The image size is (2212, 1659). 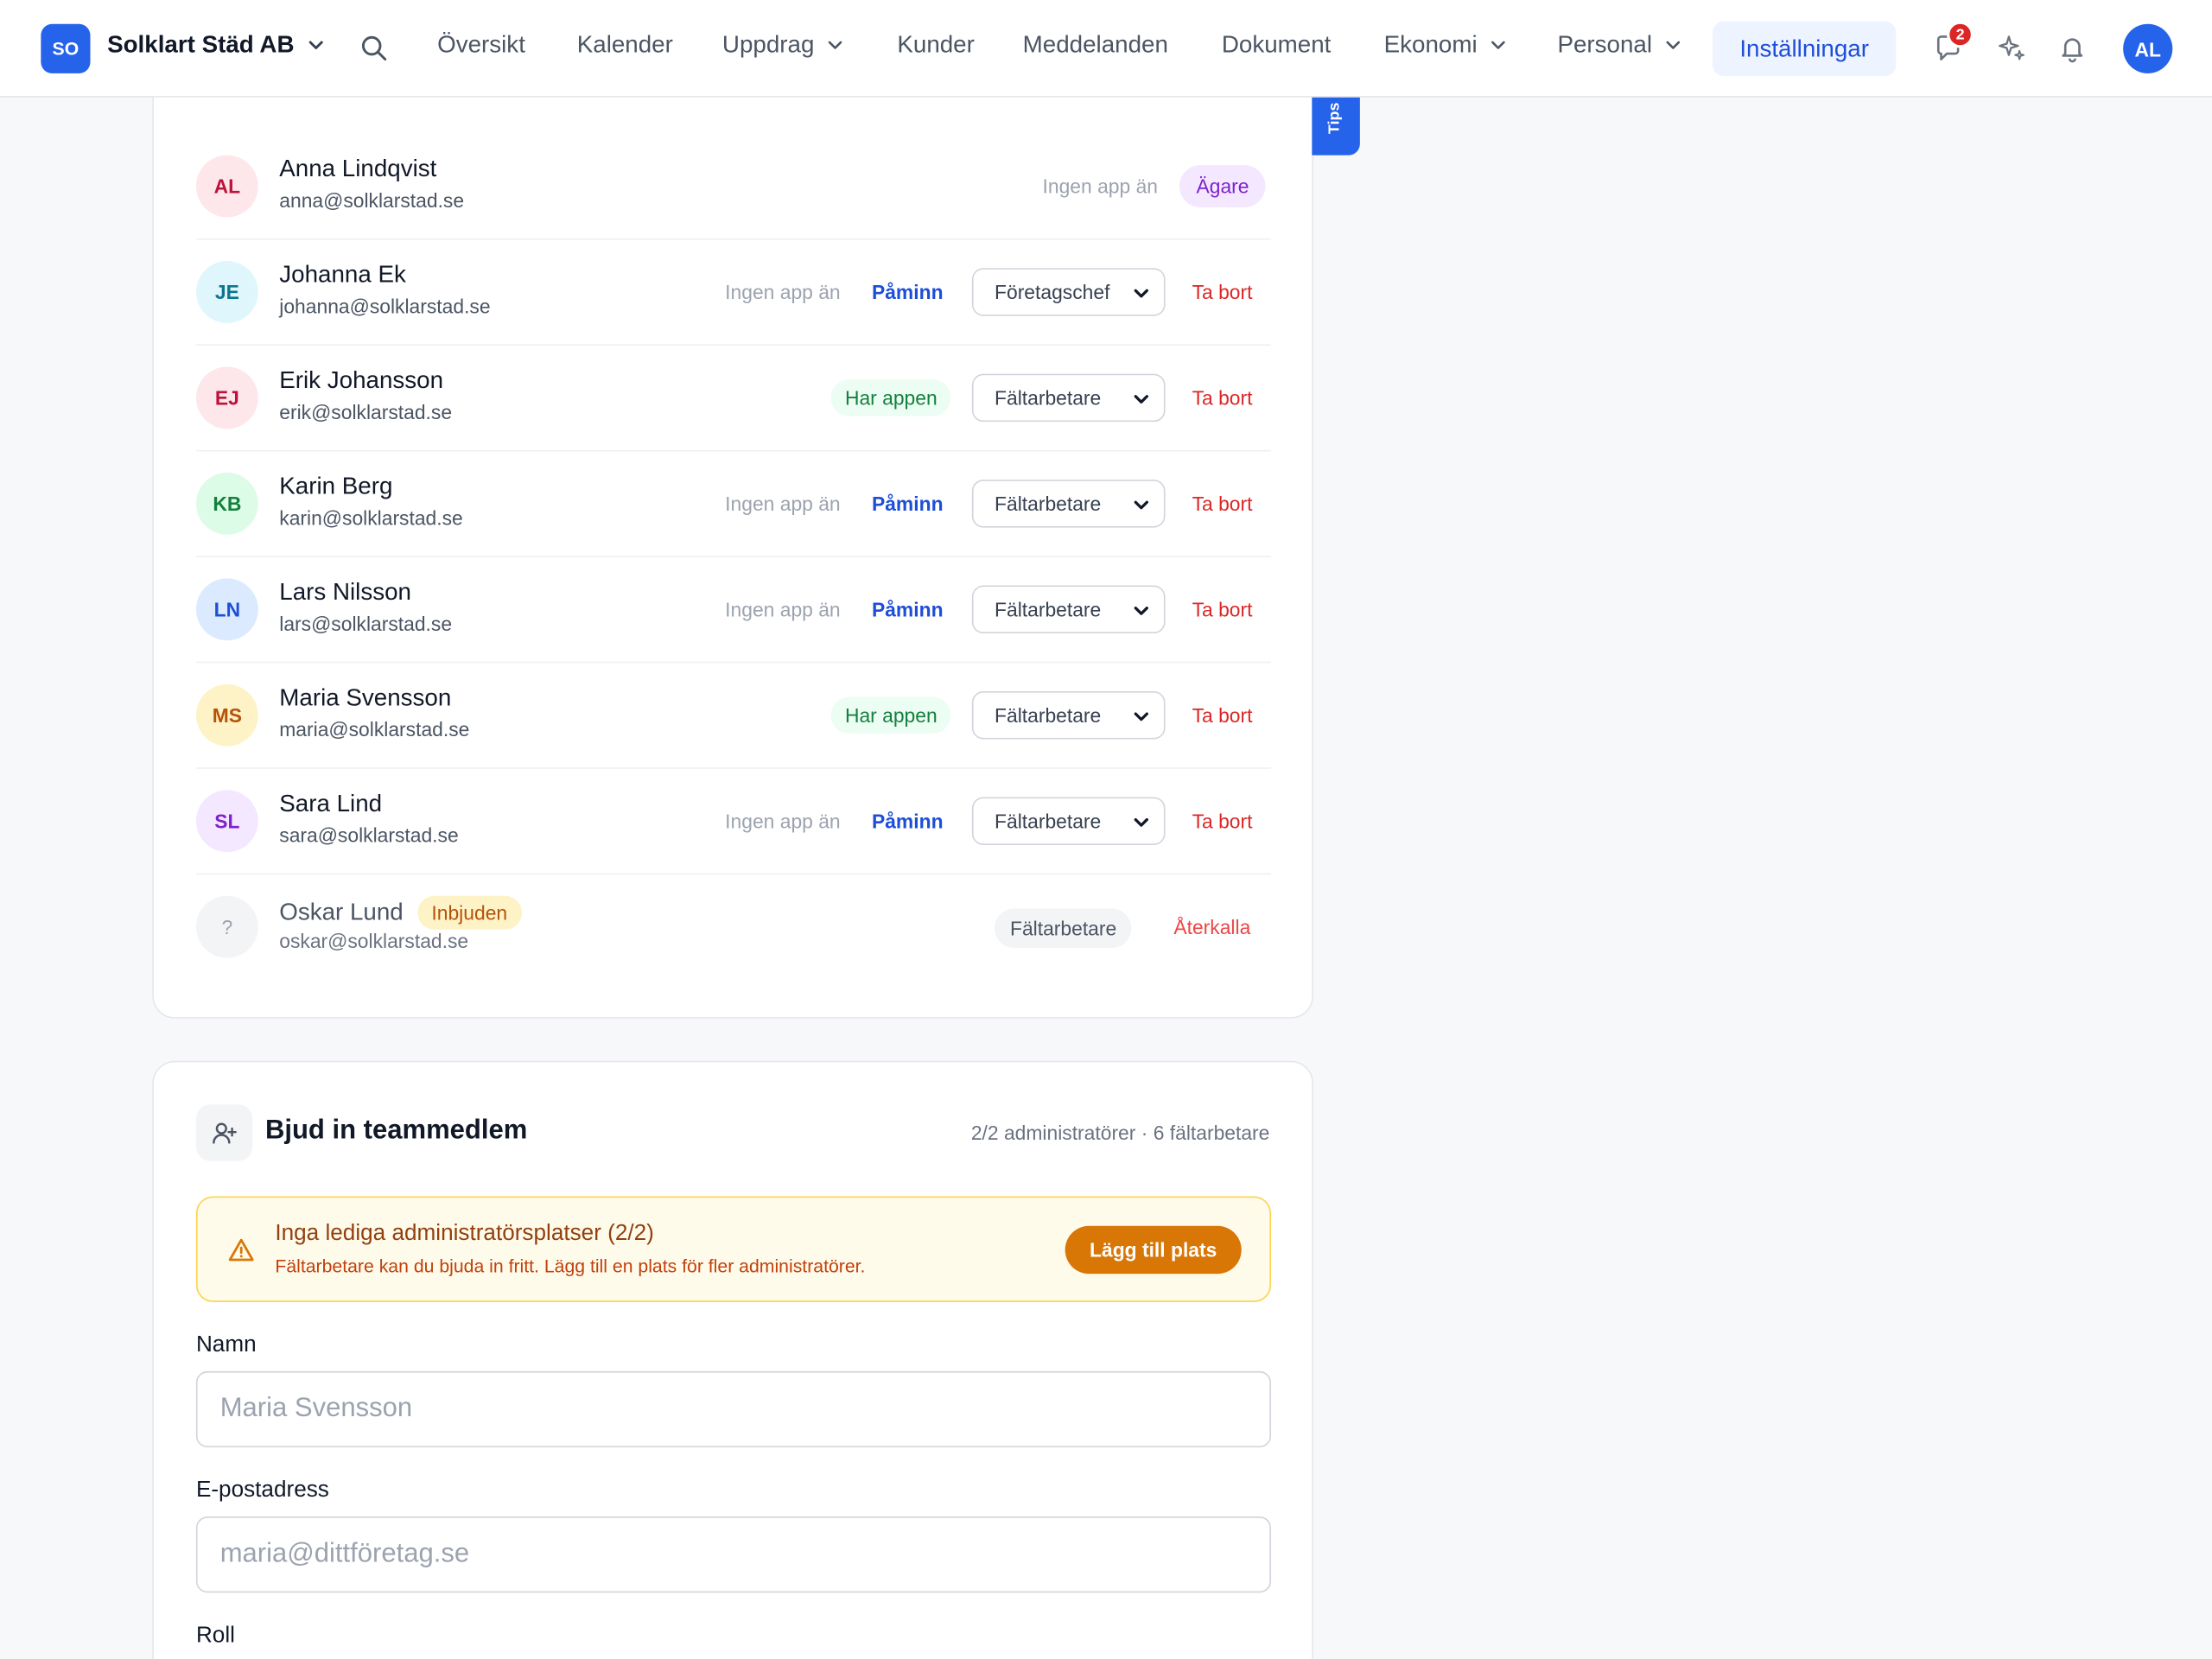 I want to click on avatar: MS, so click(x=226, y=715).